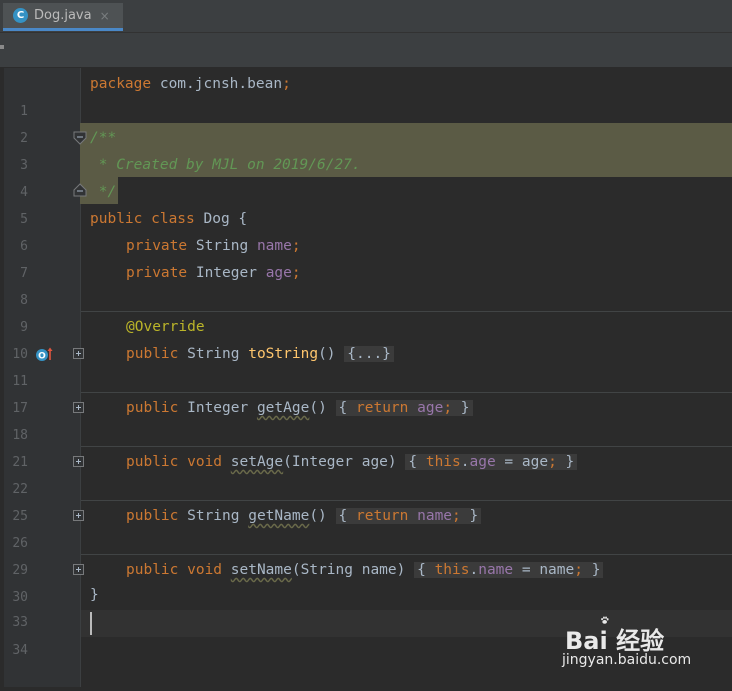 Image resolution: width=732 pixels, height=691 pixels. I want to click on override-icon: O, so click(44, 354).